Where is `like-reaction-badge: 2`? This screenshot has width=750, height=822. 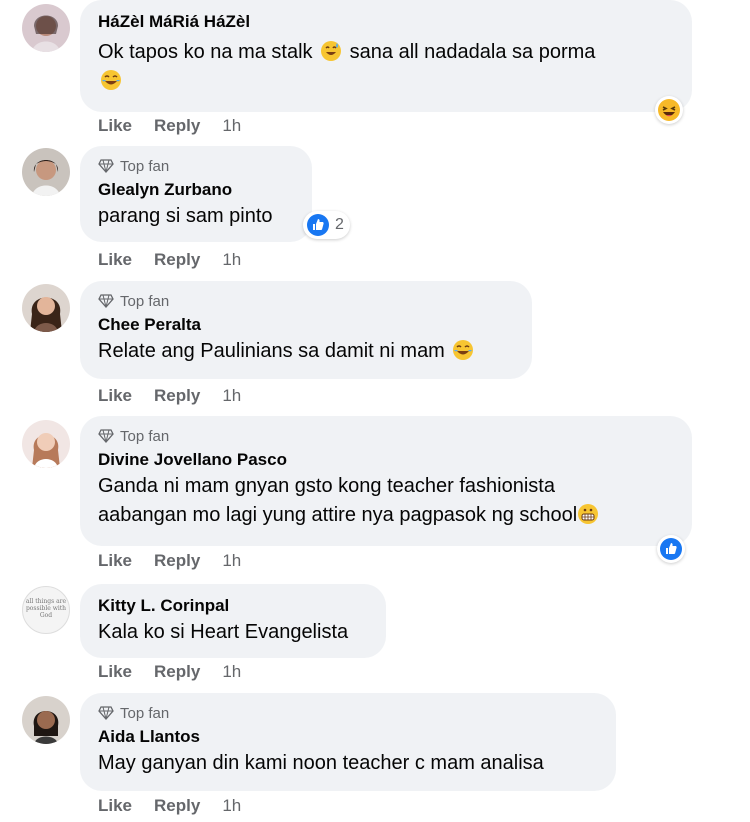
like-reaction-badge: 2 is located at coordinates (326, 225).